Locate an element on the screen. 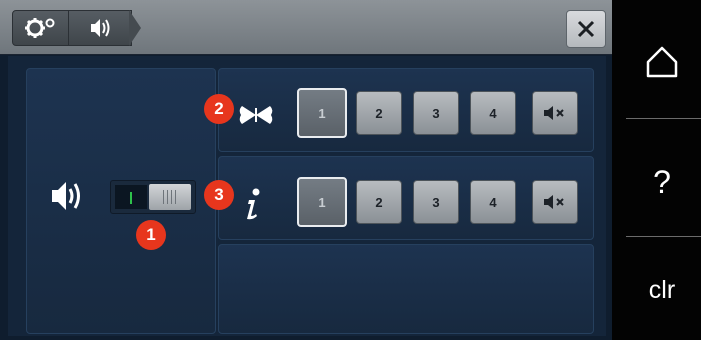  toggle-knob is located at coordinates (170, 197).